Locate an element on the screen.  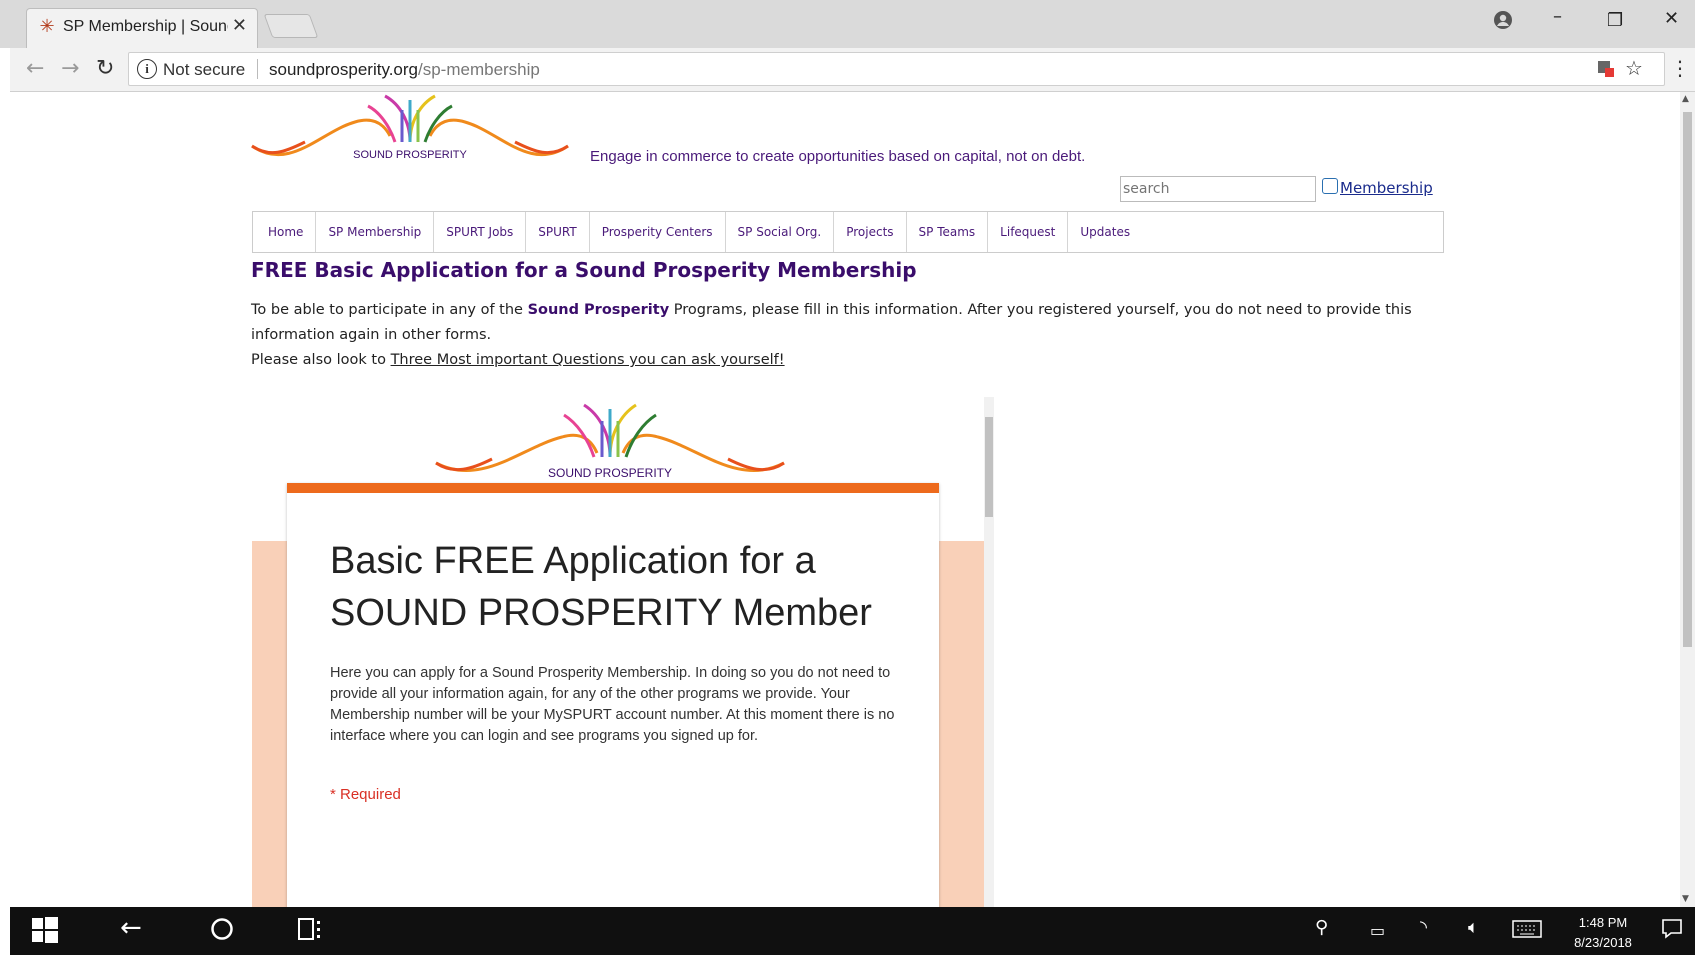
site-favicon-icon: ✳ is located at coordinates (47, 26).